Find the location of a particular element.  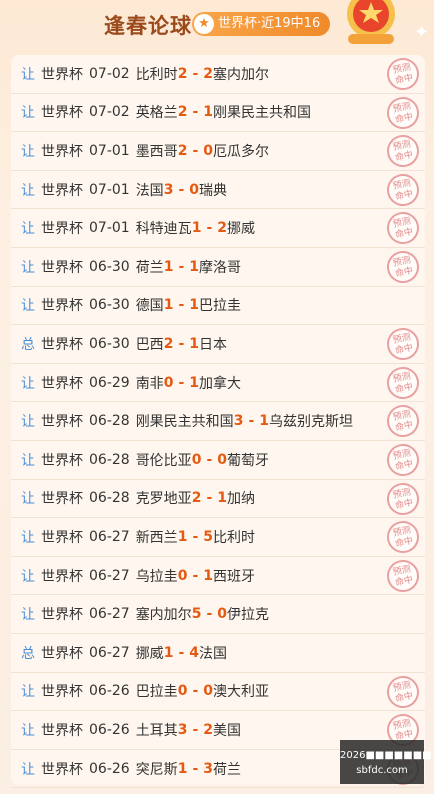

list-item: 让世界杯 07-01 法国 3-0 瑞典 预测 命中 is located at coordinates (218, 190).